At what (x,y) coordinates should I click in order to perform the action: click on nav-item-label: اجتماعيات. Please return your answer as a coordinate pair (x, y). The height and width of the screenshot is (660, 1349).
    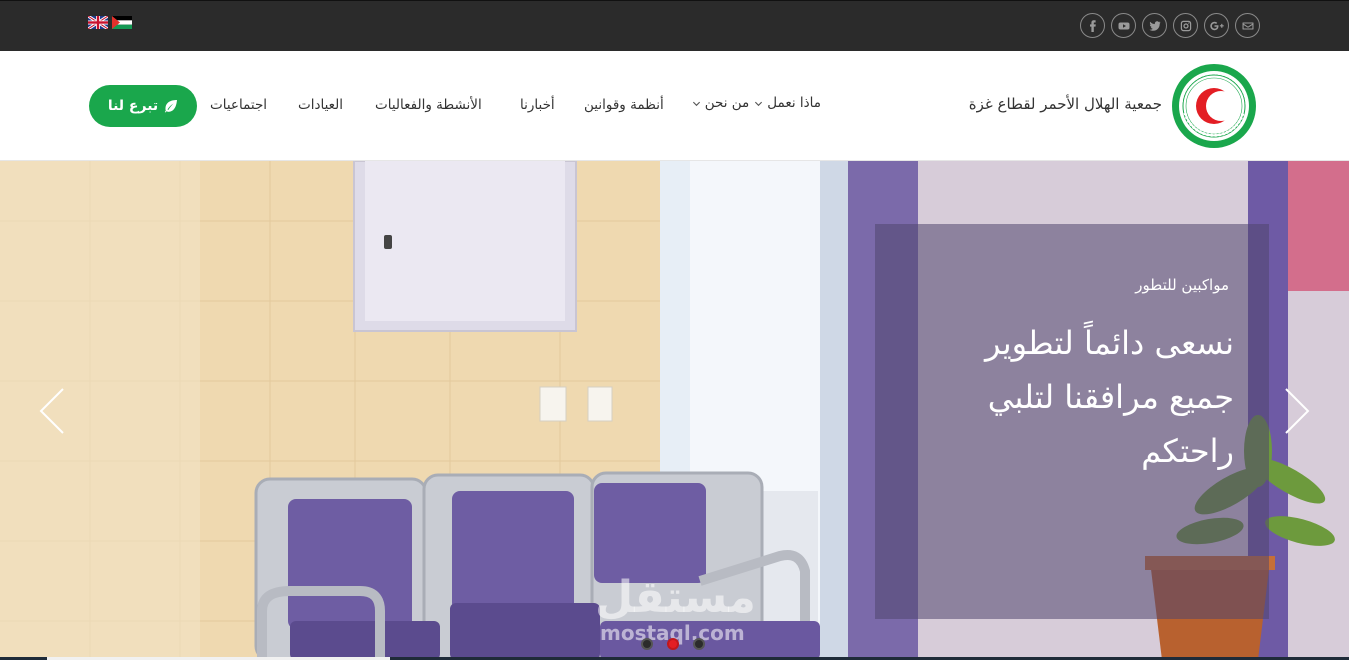
    Looking at the image, I should click on (239, 105).